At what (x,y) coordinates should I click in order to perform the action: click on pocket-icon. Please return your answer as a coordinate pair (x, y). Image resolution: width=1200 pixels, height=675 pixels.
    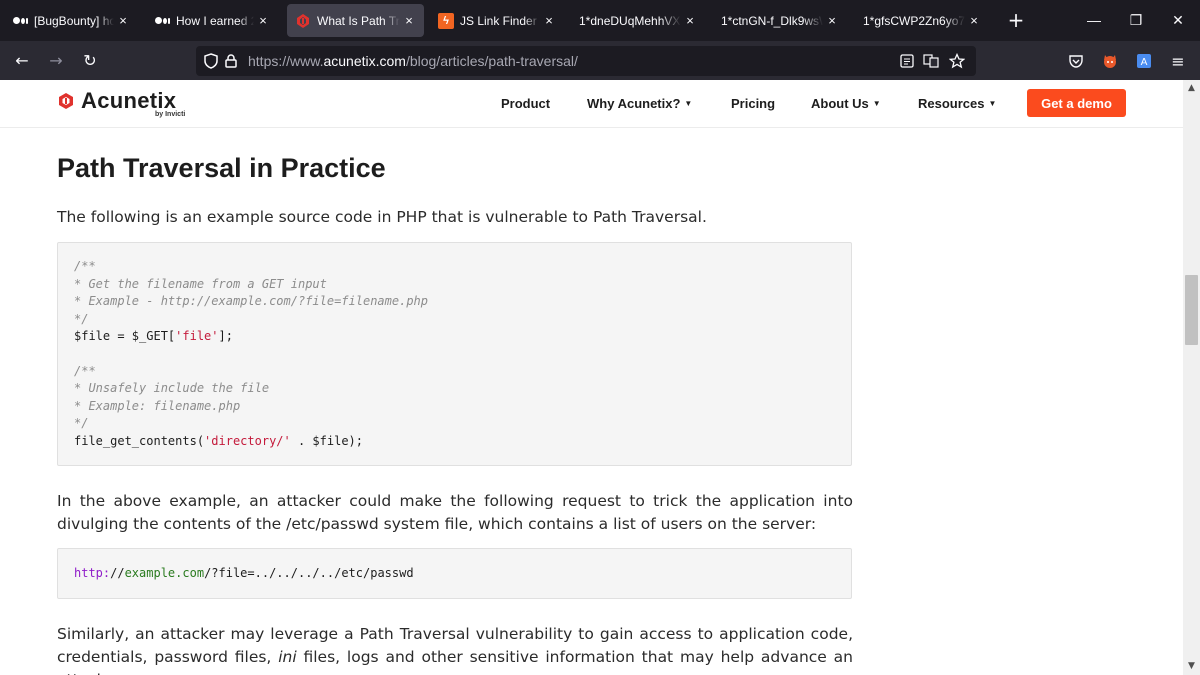
    Looking at the image, I should click on (1076, 61).